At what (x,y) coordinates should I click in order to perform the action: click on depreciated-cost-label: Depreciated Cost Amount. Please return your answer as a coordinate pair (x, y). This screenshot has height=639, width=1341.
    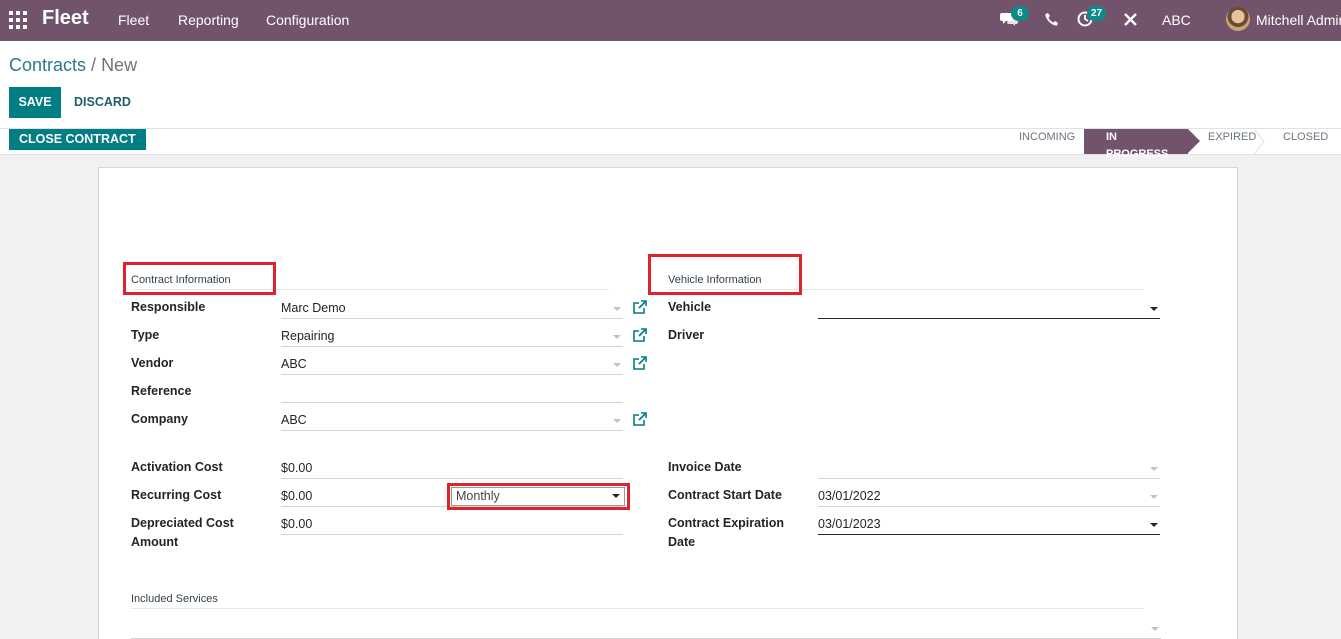
    Looking at the image, I should click on (182, 533).